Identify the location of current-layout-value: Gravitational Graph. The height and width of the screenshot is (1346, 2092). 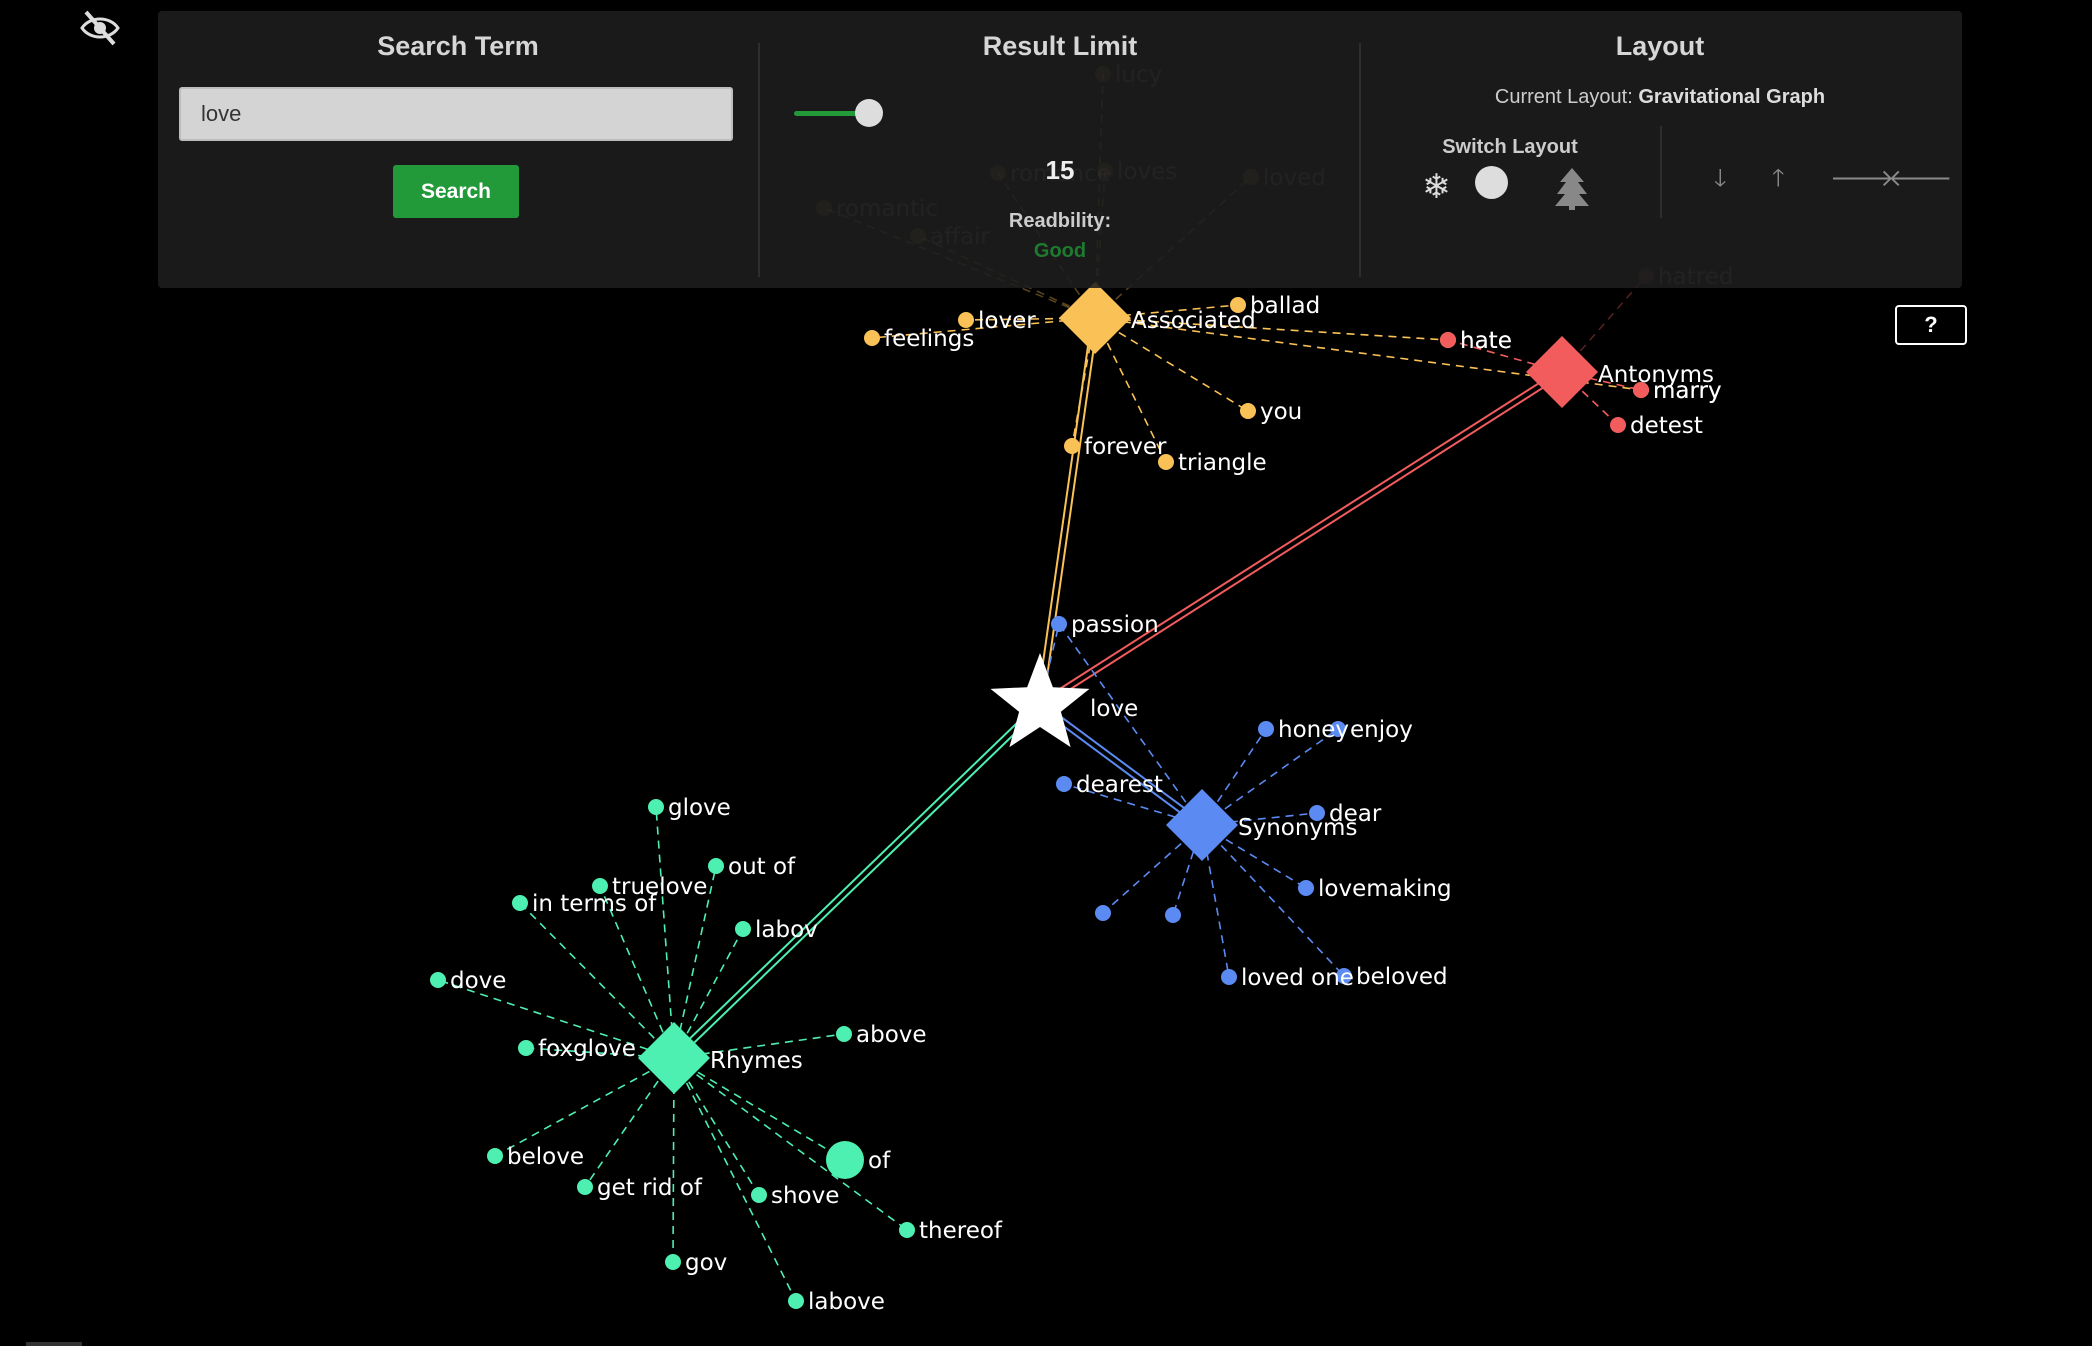
(1732, 97).